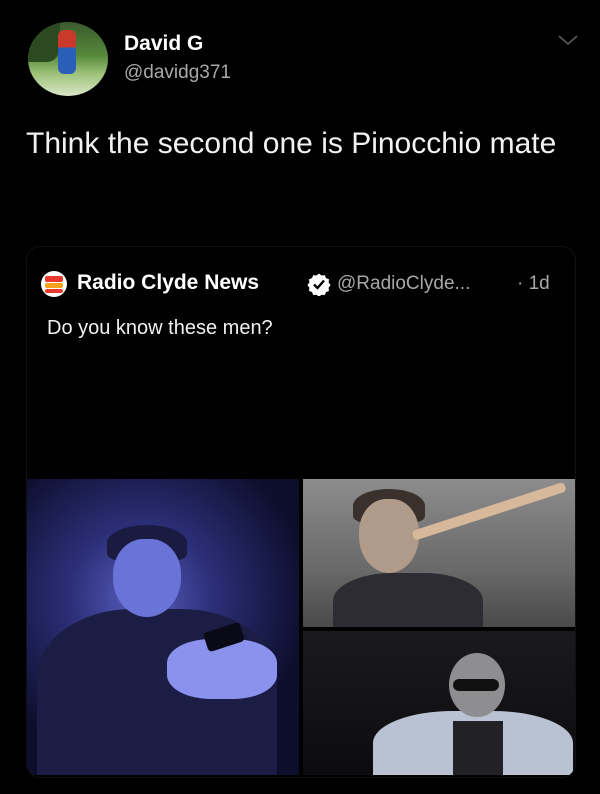 The height and width of the screenshot is (794, 600). Describe the element at coordinates (160, 328) in the screenshot. I see `quoted-tweet-text: Do you know these men?` at that location.